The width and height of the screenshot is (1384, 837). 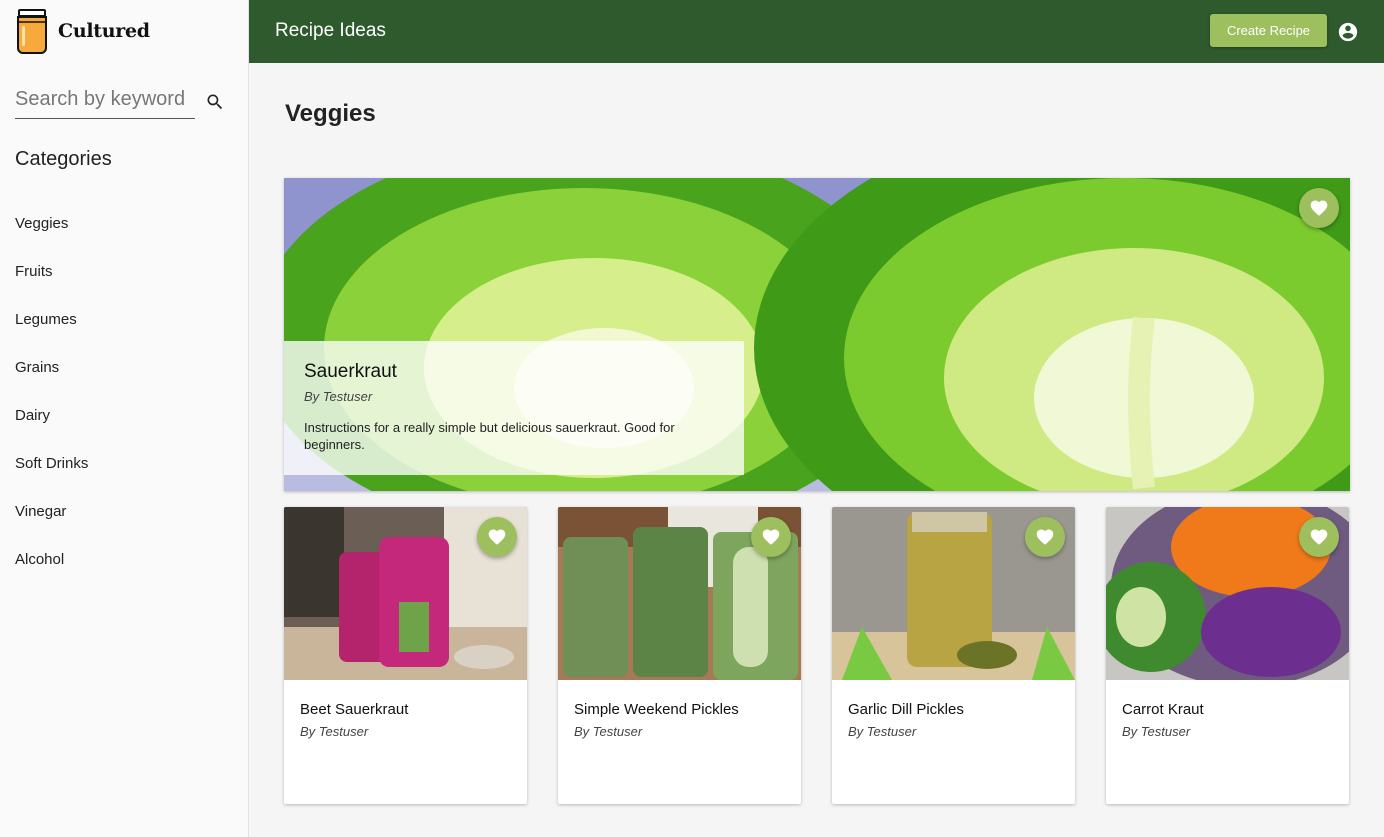 What do you see at coordinates (1268, 30) in the screenshot?
I see `create-recipe-button: Create Recipe` at bounding box center [1268, 30].